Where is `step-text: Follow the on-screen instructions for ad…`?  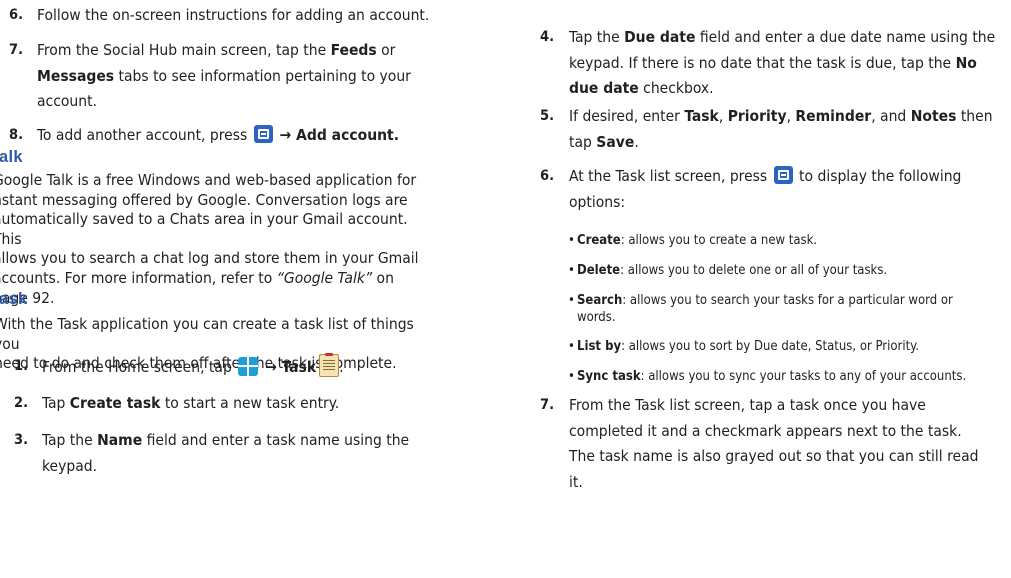 step-text: Follow the on-screen instructions for ad… is located at coordinates (233, 15).